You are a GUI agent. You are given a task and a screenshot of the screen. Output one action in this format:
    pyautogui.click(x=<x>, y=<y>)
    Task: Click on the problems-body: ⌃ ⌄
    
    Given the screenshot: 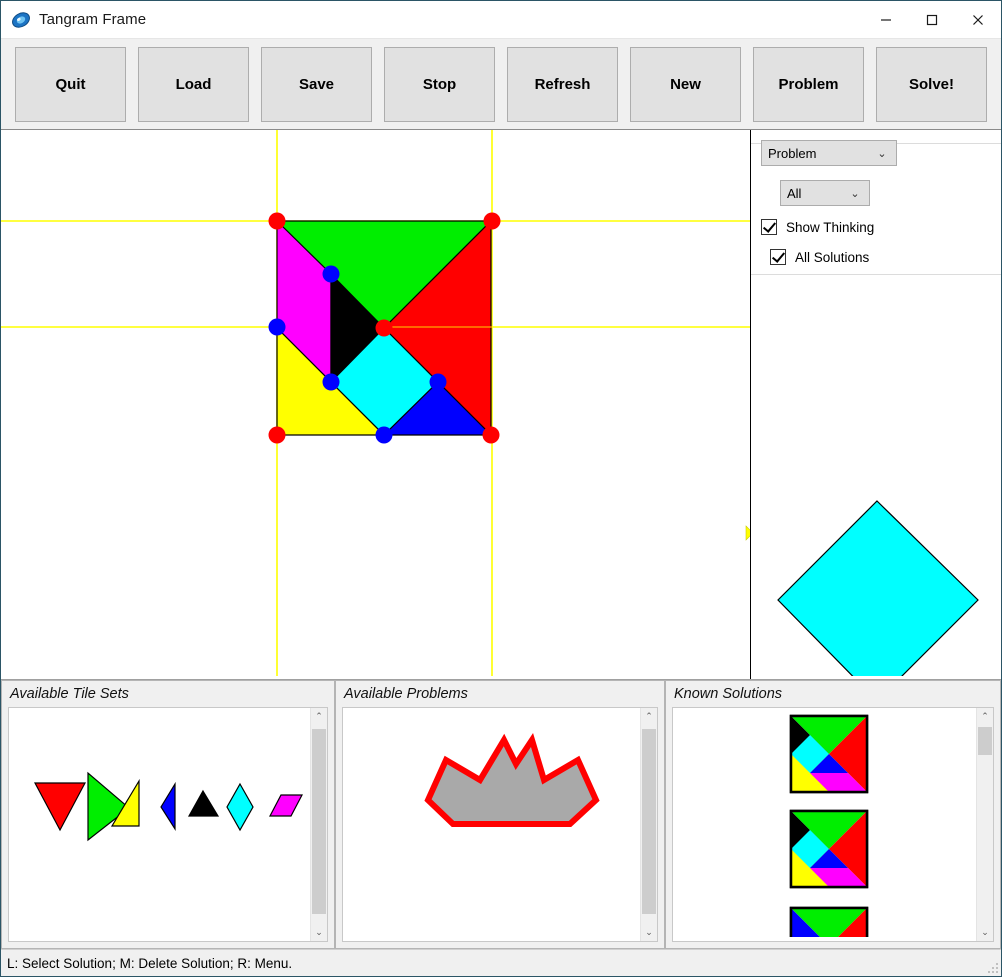 What is the action you would take?
    pyautogui.click(x=500, y=824)
    